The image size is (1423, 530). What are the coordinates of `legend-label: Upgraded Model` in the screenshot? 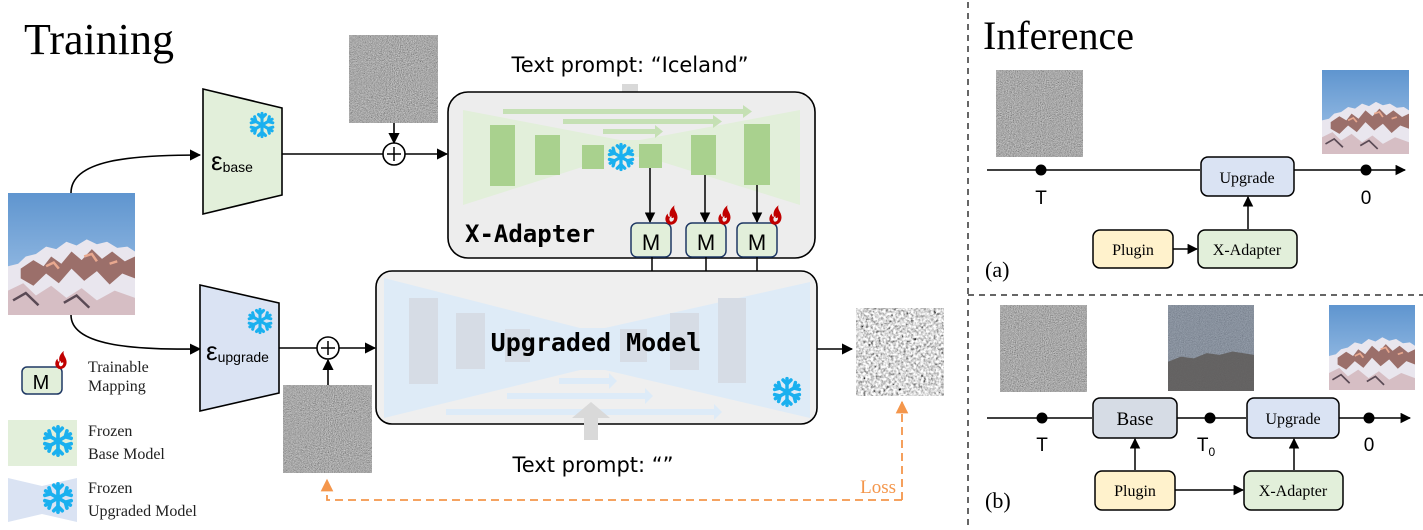 It's located at (142, 511).